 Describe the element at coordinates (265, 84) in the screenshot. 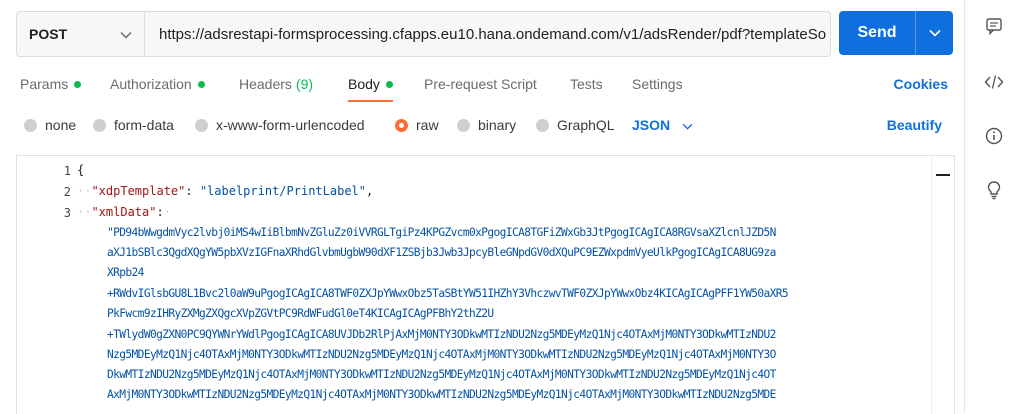

I see `tab-headers-label: Headers` at that location.